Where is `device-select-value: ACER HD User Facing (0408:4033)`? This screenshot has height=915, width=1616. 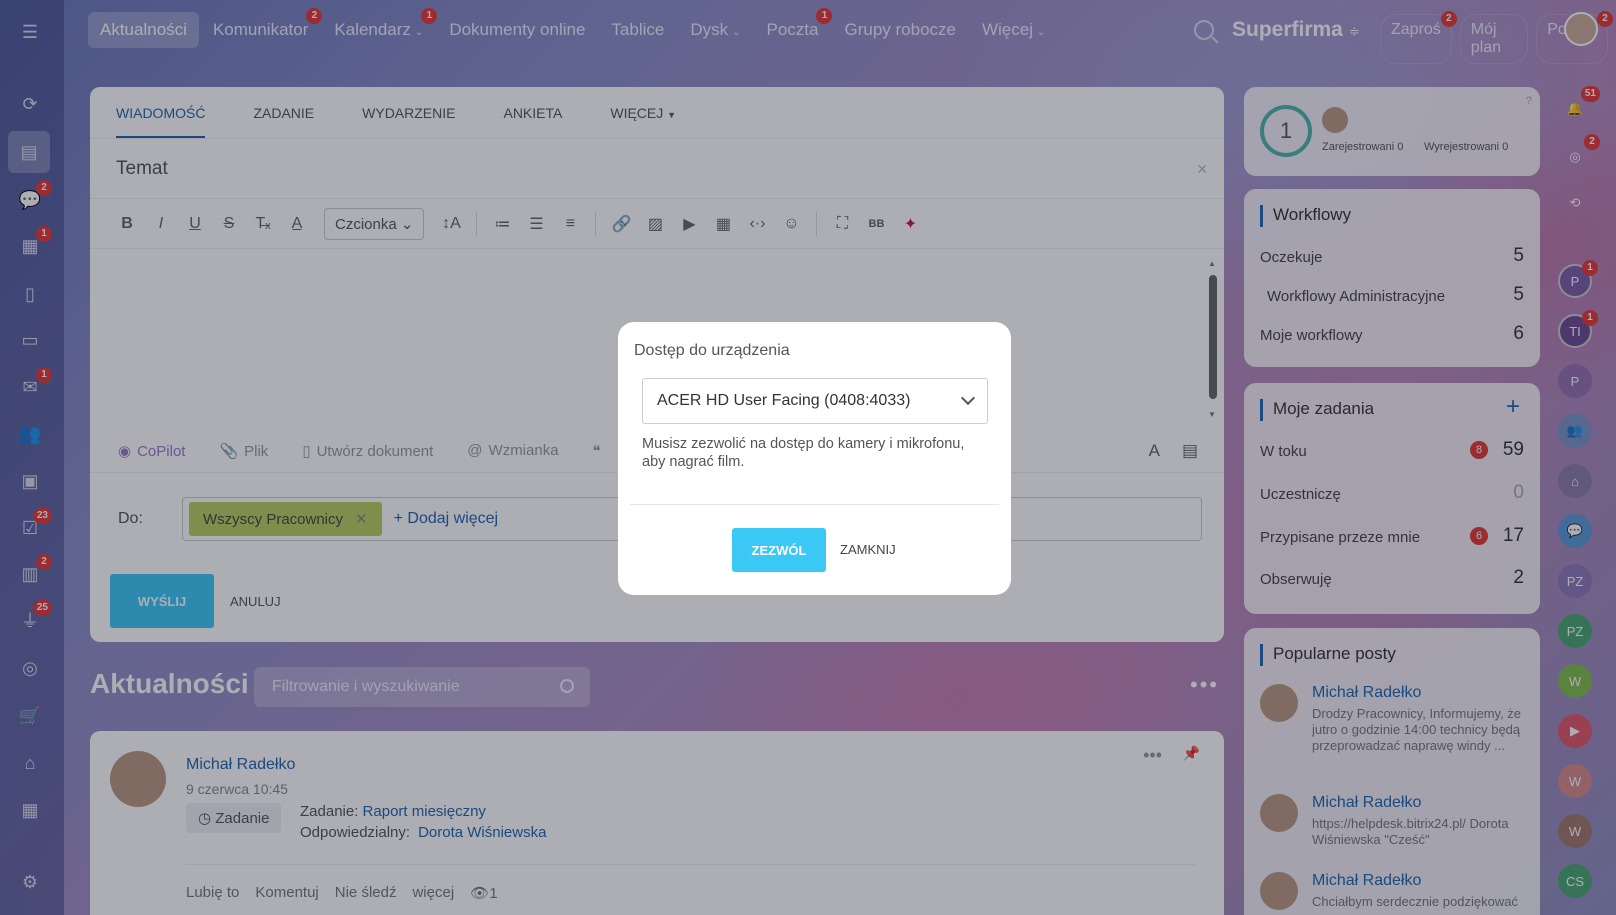
device-select-value: ACER HD User Facing (0408:4033) is located at coordinates (784, 400).